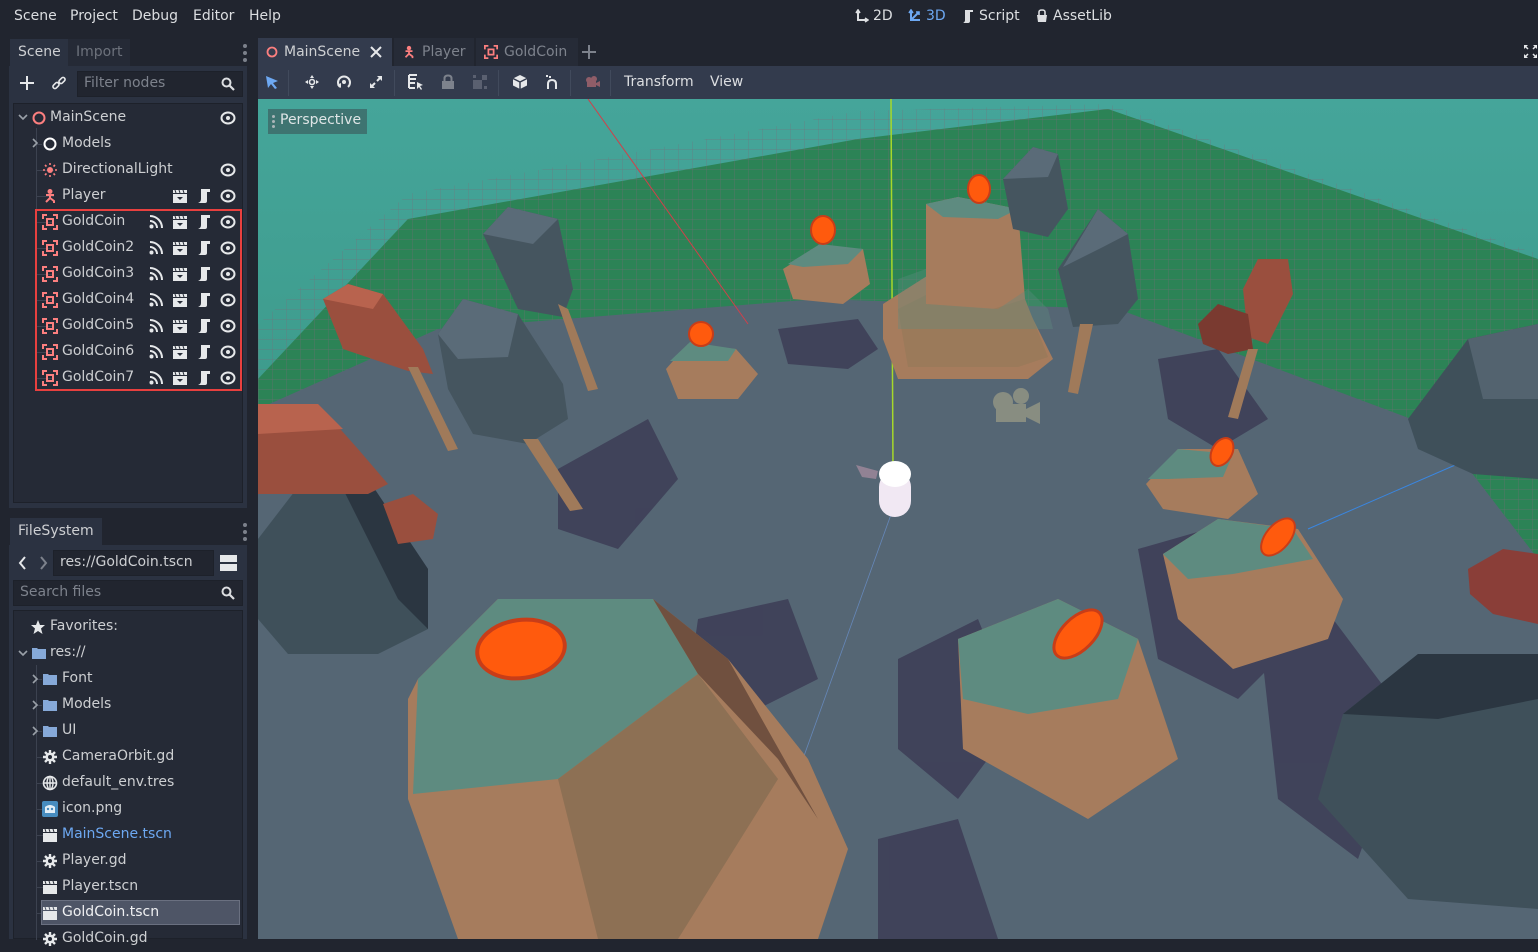 The width and height of the screenshot is (1538, 952). Describe the element at coordinates (92, 808) in the screenshot. I see `fs-item-label: icon.png` at that location.